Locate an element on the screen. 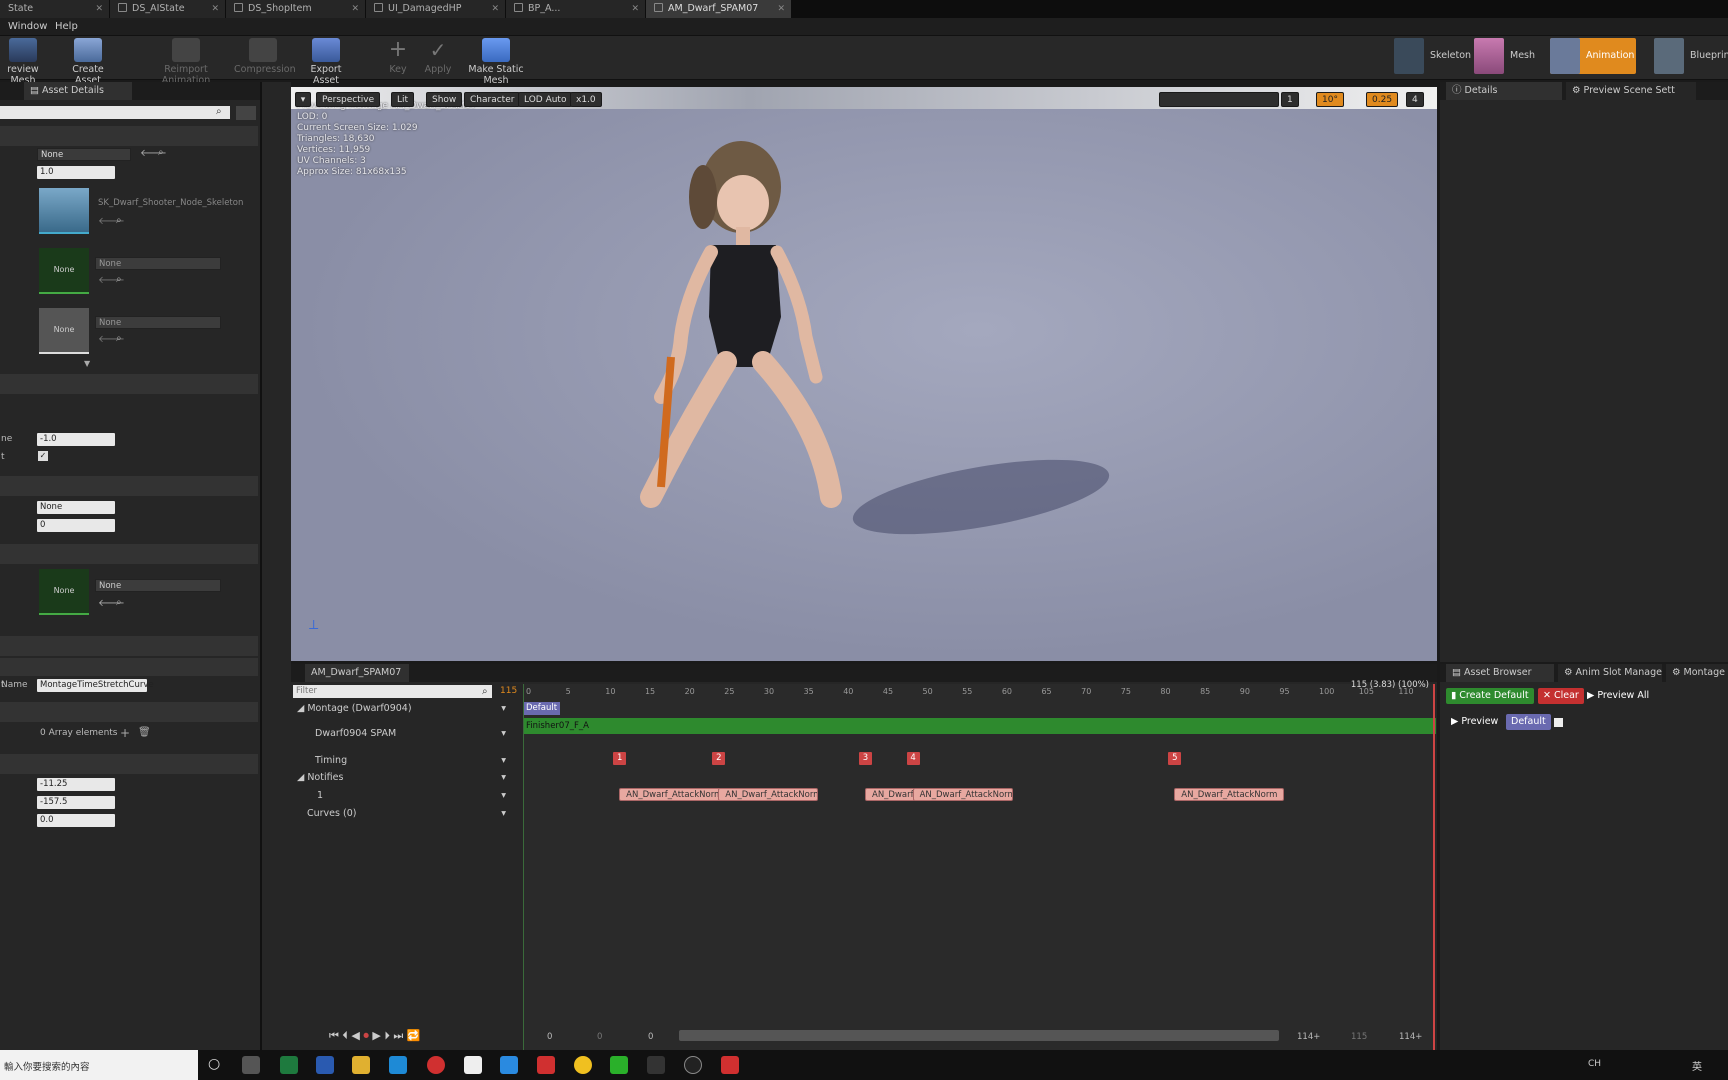 The height and width of the screenshot is (1080, 1728). camera-speed-value: 4 is located at coordinates (1415, 99).